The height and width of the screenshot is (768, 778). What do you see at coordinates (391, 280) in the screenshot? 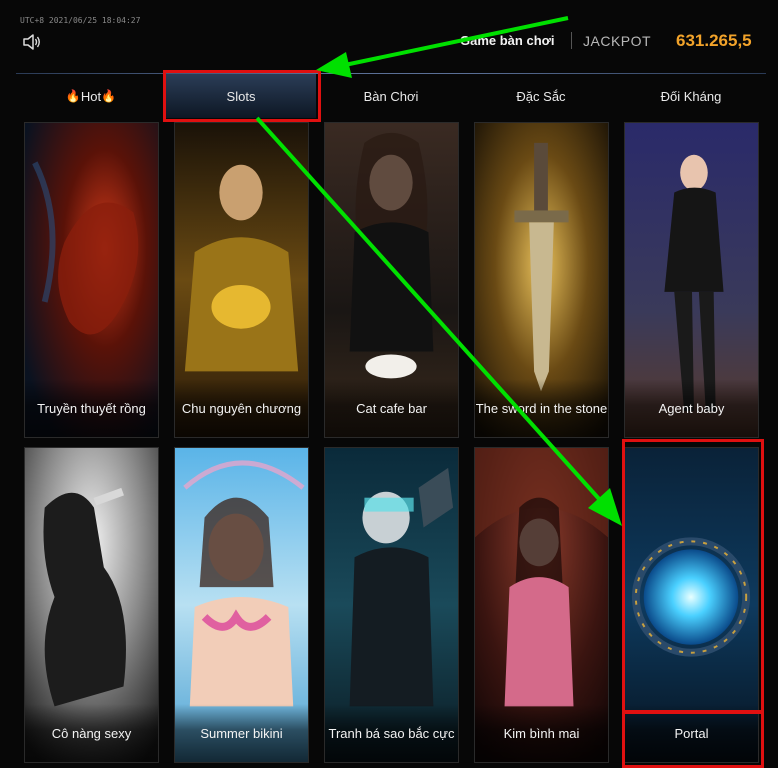
I see `game-card-cat-cafe-bar: Cat cafe bar` at bounding box center [391, 280].